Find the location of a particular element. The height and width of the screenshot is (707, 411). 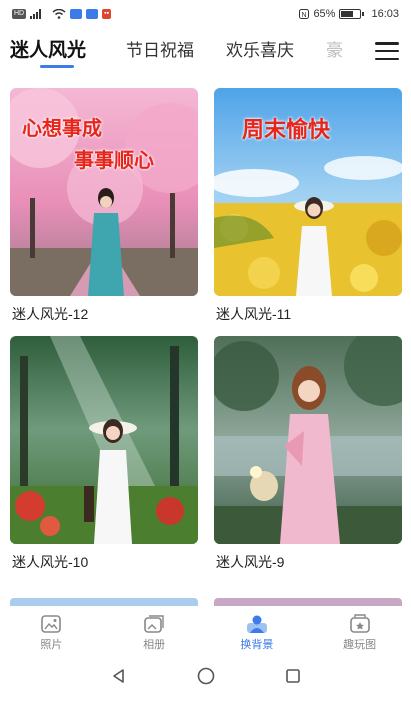

photo-icon is located at coordinates (51, 624).